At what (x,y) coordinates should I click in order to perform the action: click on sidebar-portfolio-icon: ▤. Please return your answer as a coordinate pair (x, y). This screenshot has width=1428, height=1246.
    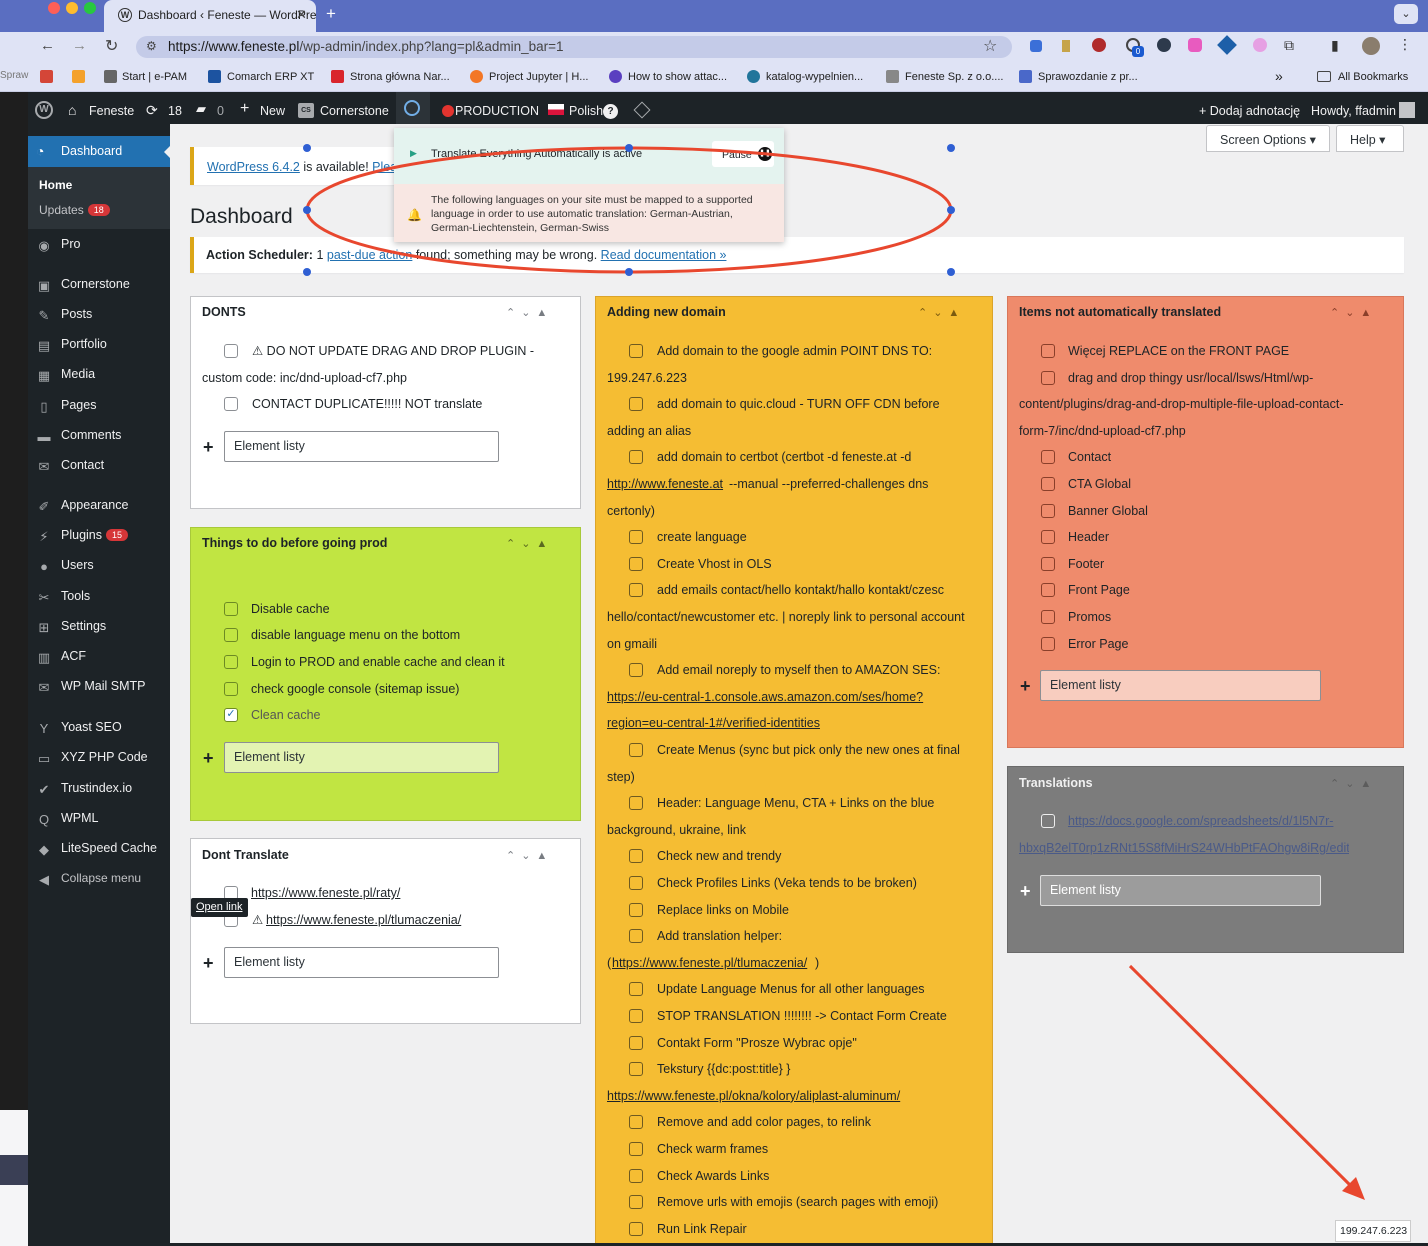
    Looking at the image, I should click on (44, 345).